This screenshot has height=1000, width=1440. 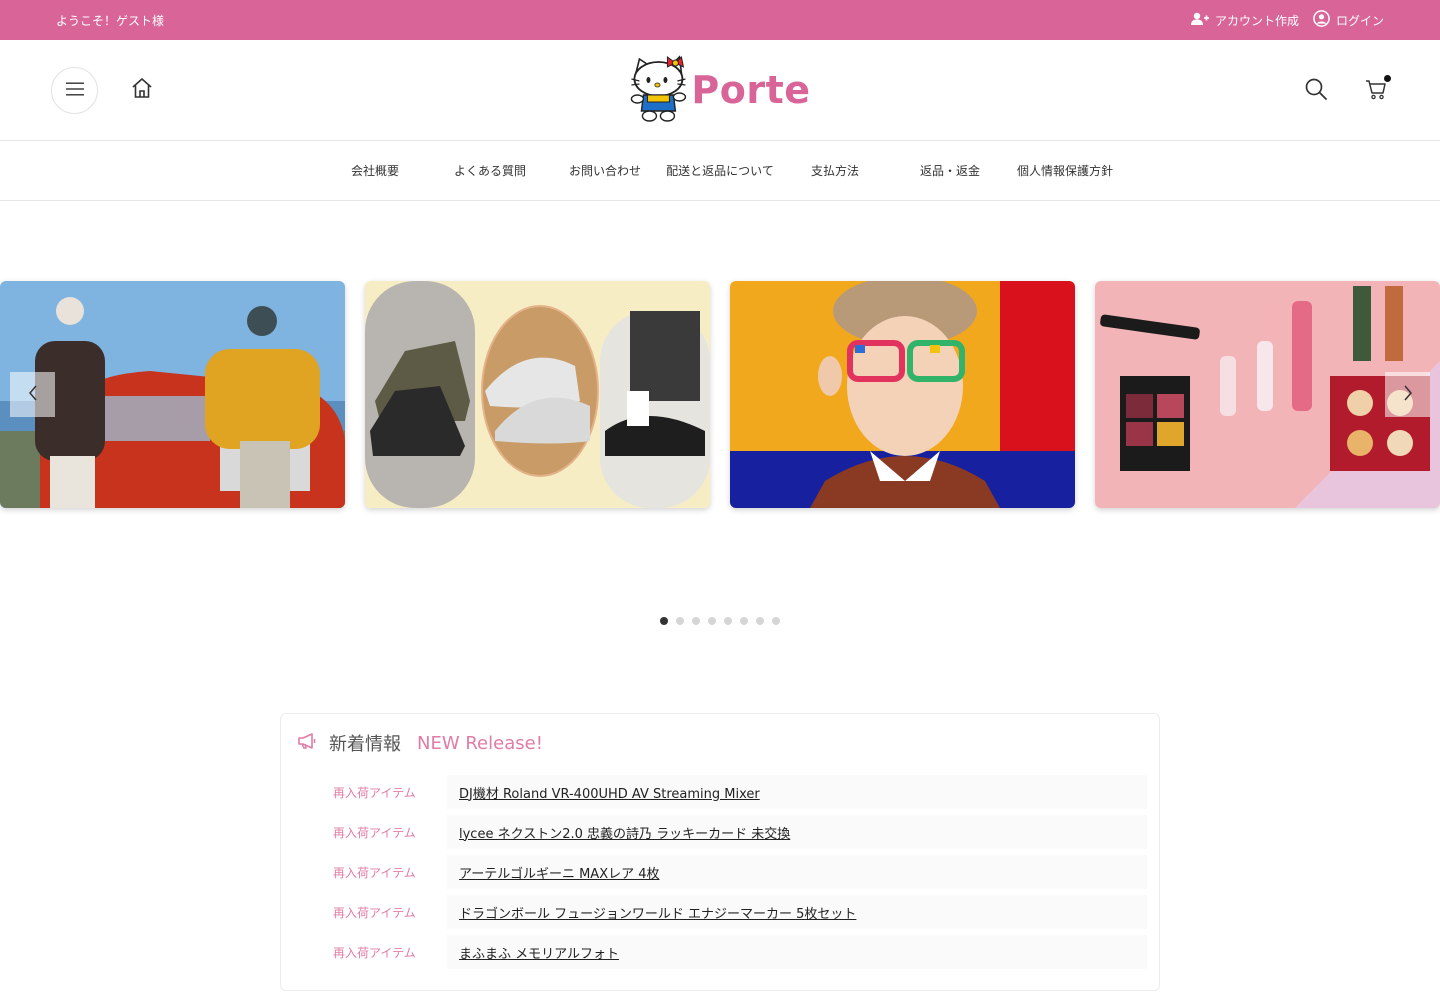 I want to click on nav-item-company: 会社概要, so click(x=375, y=170).